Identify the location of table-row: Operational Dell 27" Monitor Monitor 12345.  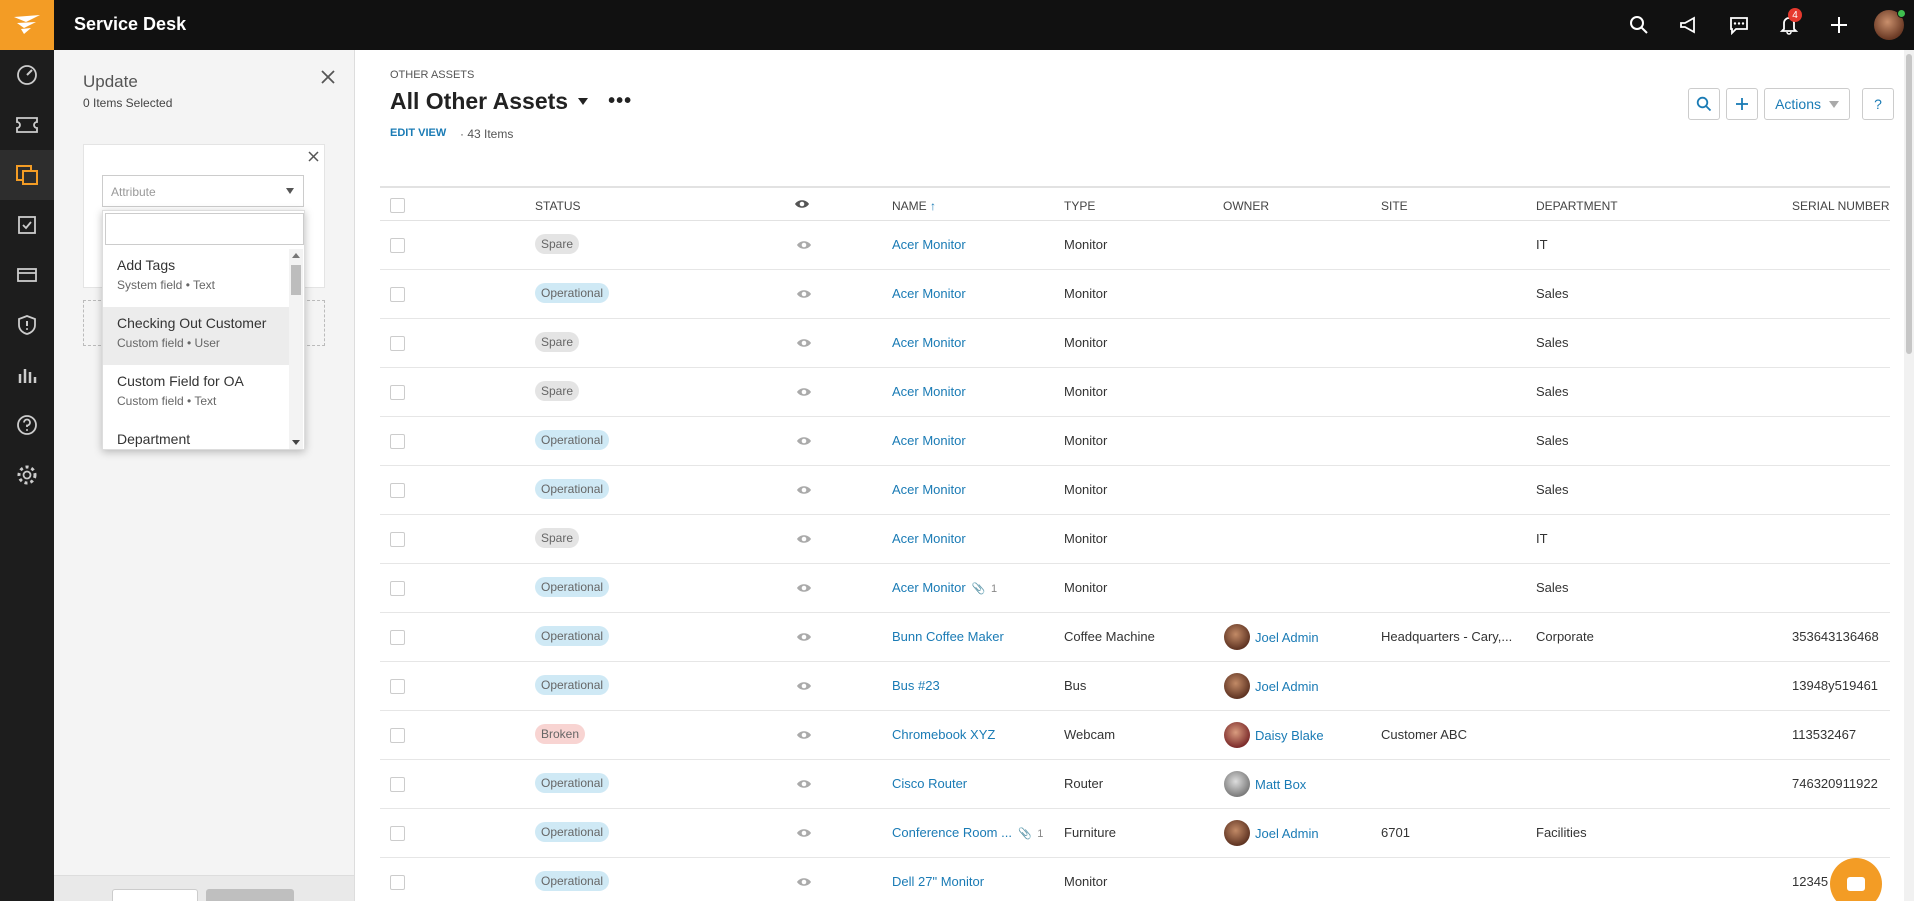
(1135, 879).